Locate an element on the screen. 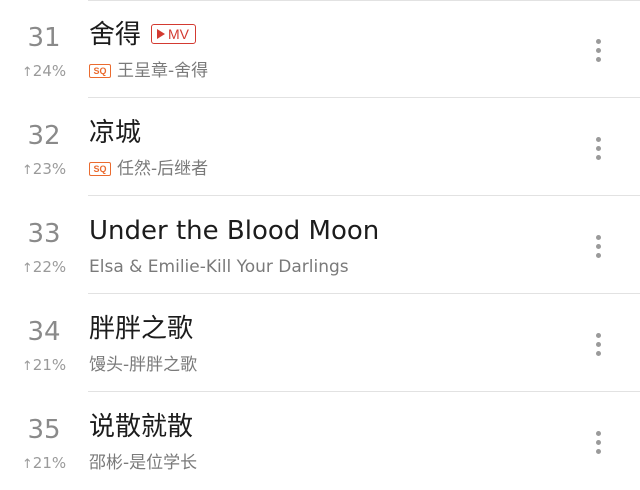 The image size is (640, 490). trend-percent: 24% is located at coordinates (49, 71).